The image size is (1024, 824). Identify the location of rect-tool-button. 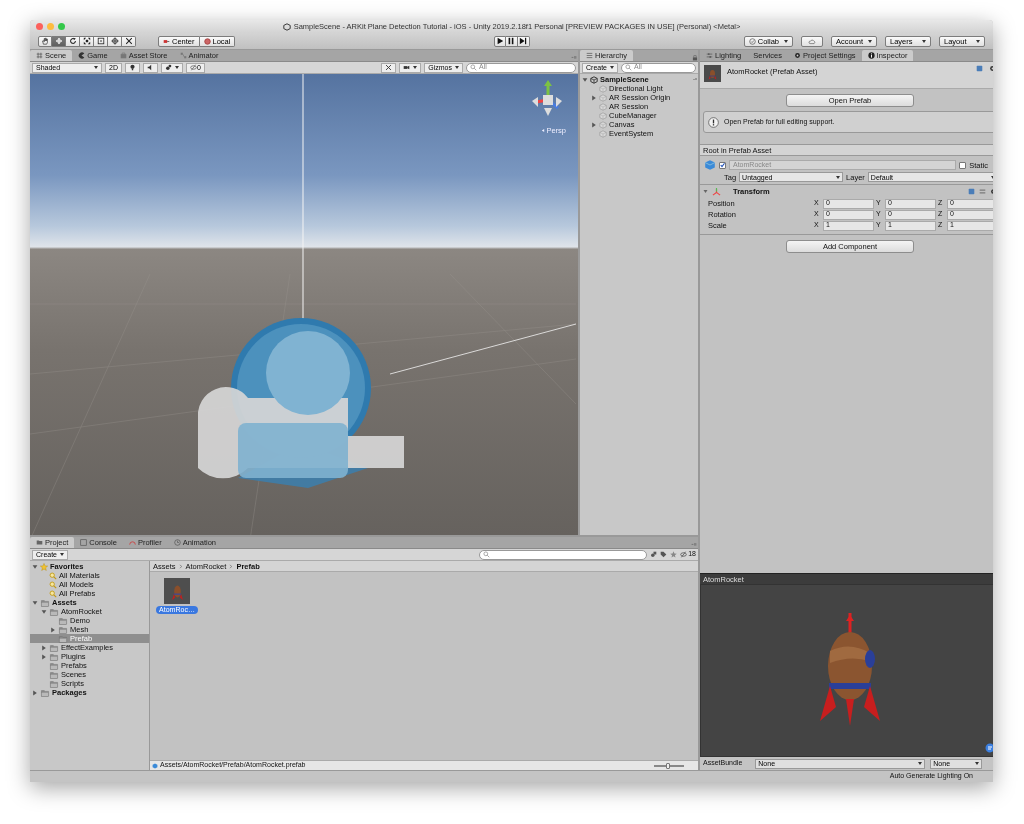
(101, 41).